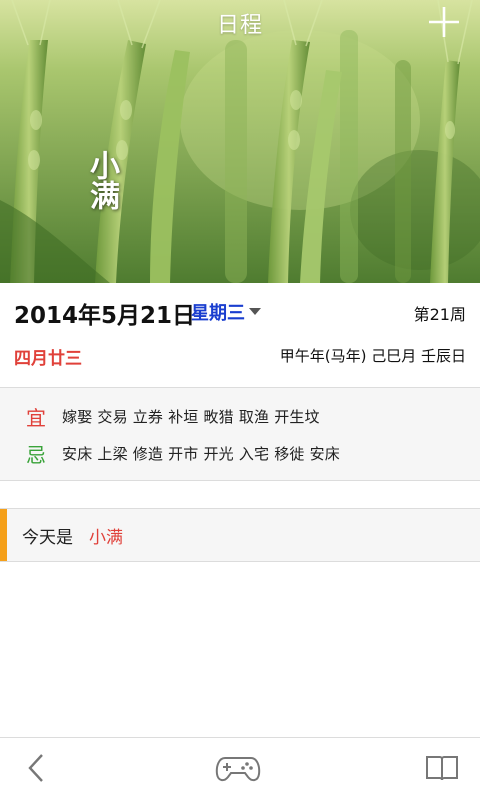  I want to click on book-button, so click(442, 768).